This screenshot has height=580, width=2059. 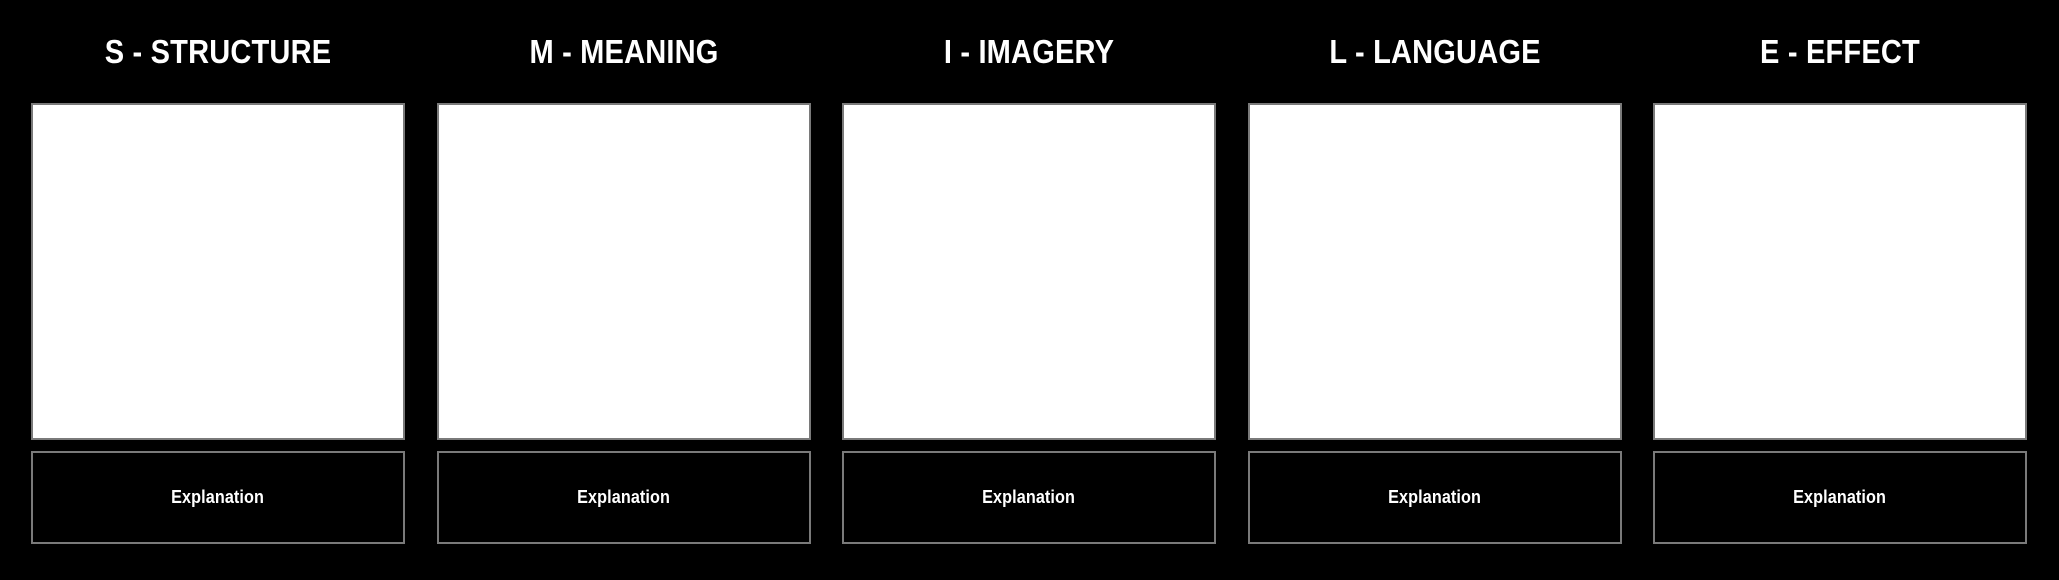 What do you see at coordinates (623, 51) in the screenshot?
I see `column-title-meaning: M - MEANING` at bounding box center [623, 51].